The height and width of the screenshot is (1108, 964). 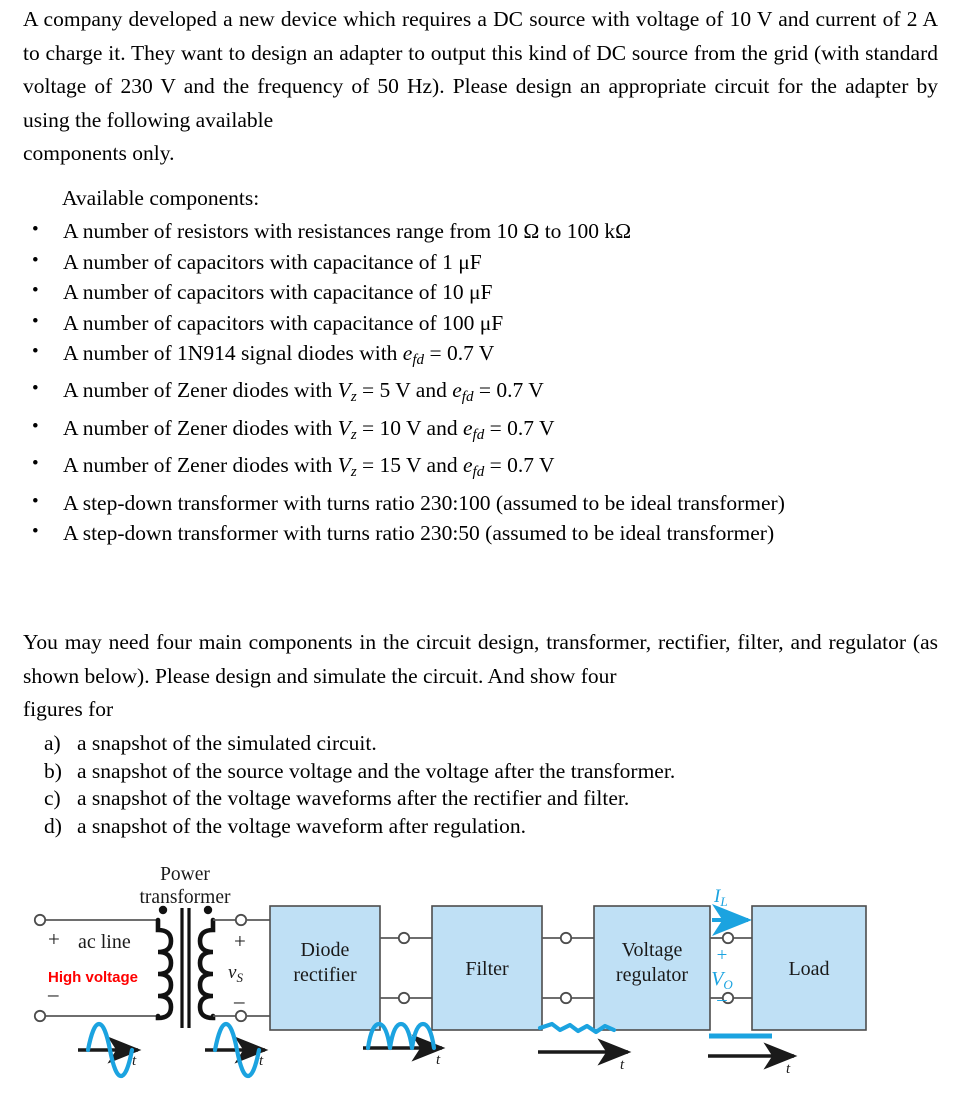 I want to click on second-paragraph-last-line: figures for, so click(x=68, y=709).